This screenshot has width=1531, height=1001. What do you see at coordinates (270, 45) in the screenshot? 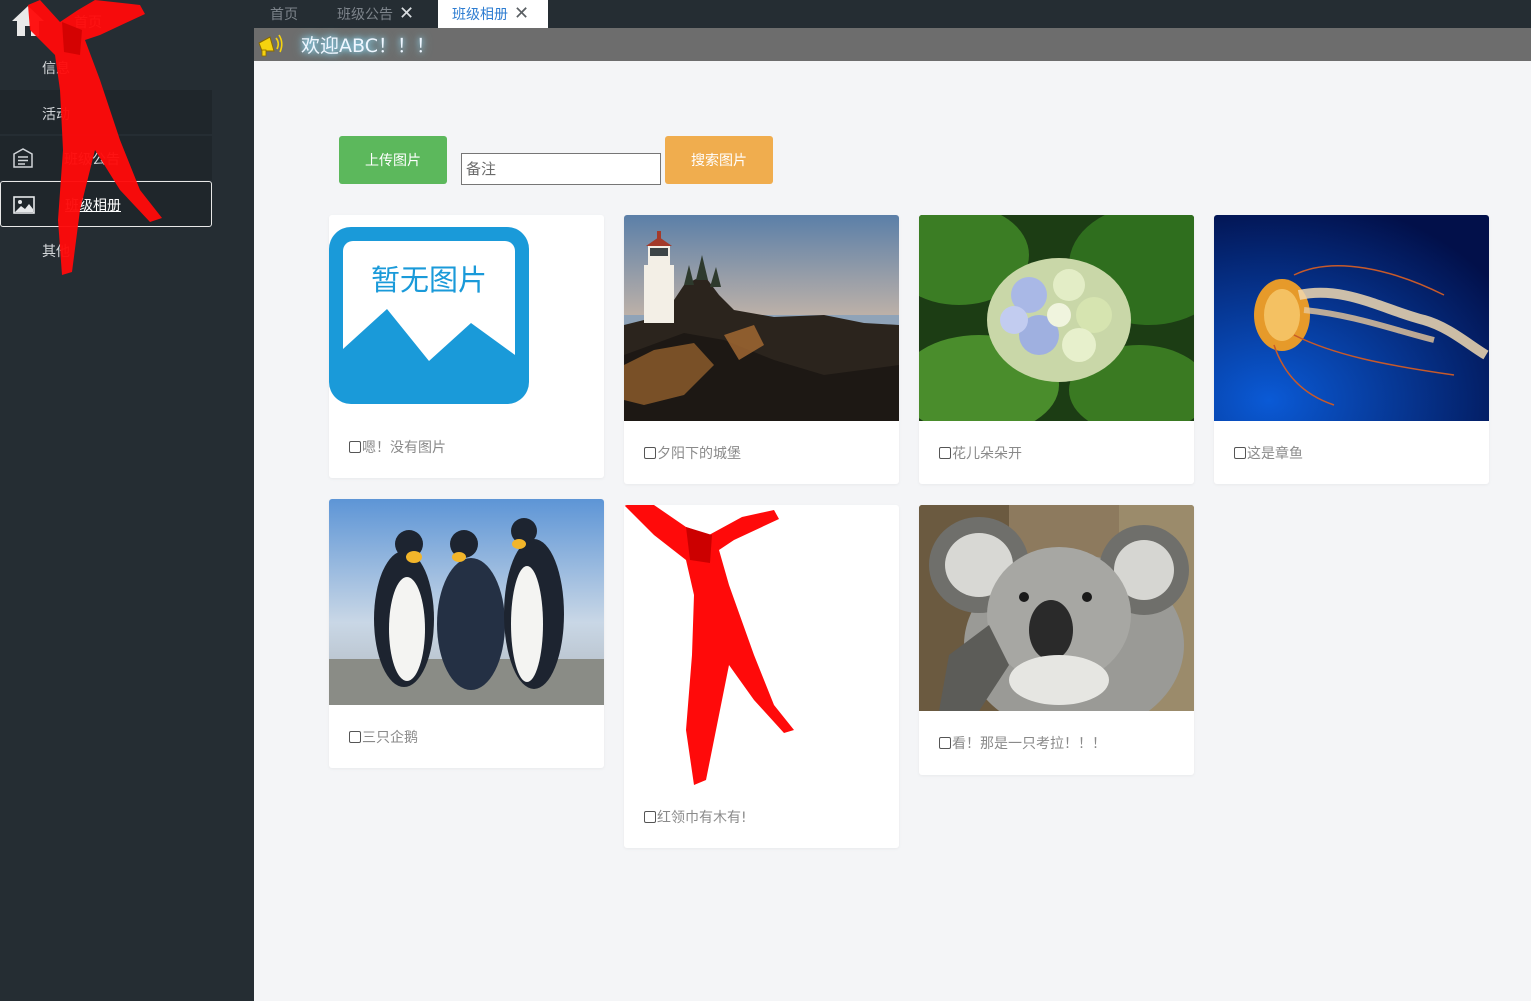
I see `megaphone-icon` at bounding box center [270, 45].